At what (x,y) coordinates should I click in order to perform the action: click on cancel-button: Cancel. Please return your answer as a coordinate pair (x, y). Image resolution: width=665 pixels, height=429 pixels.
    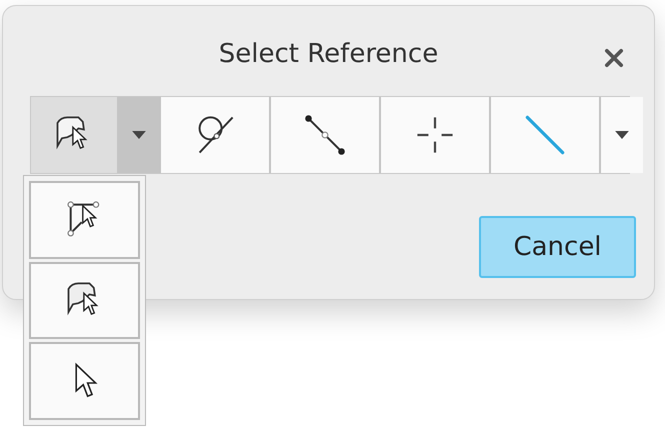
    Looking at the image, I should click on (557, 247).